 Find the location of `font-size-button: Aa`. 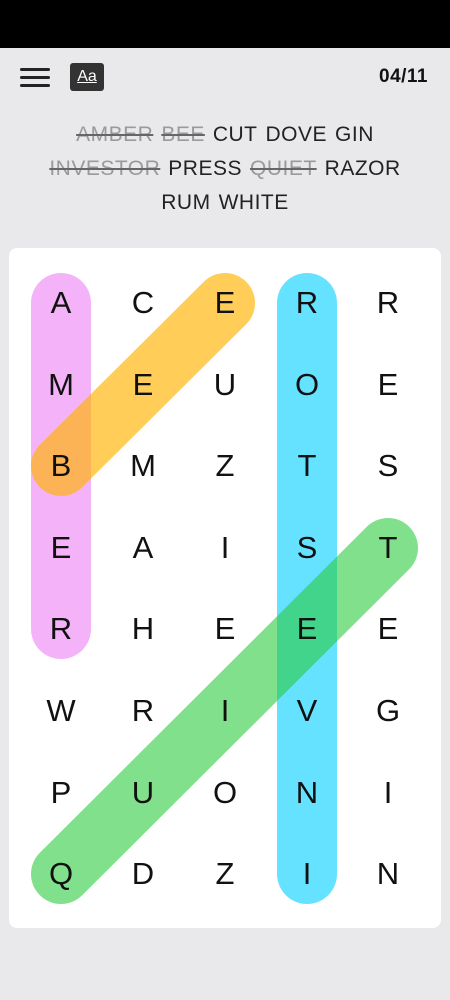

font-size-button: Aa is located at coordinates (87, 77).